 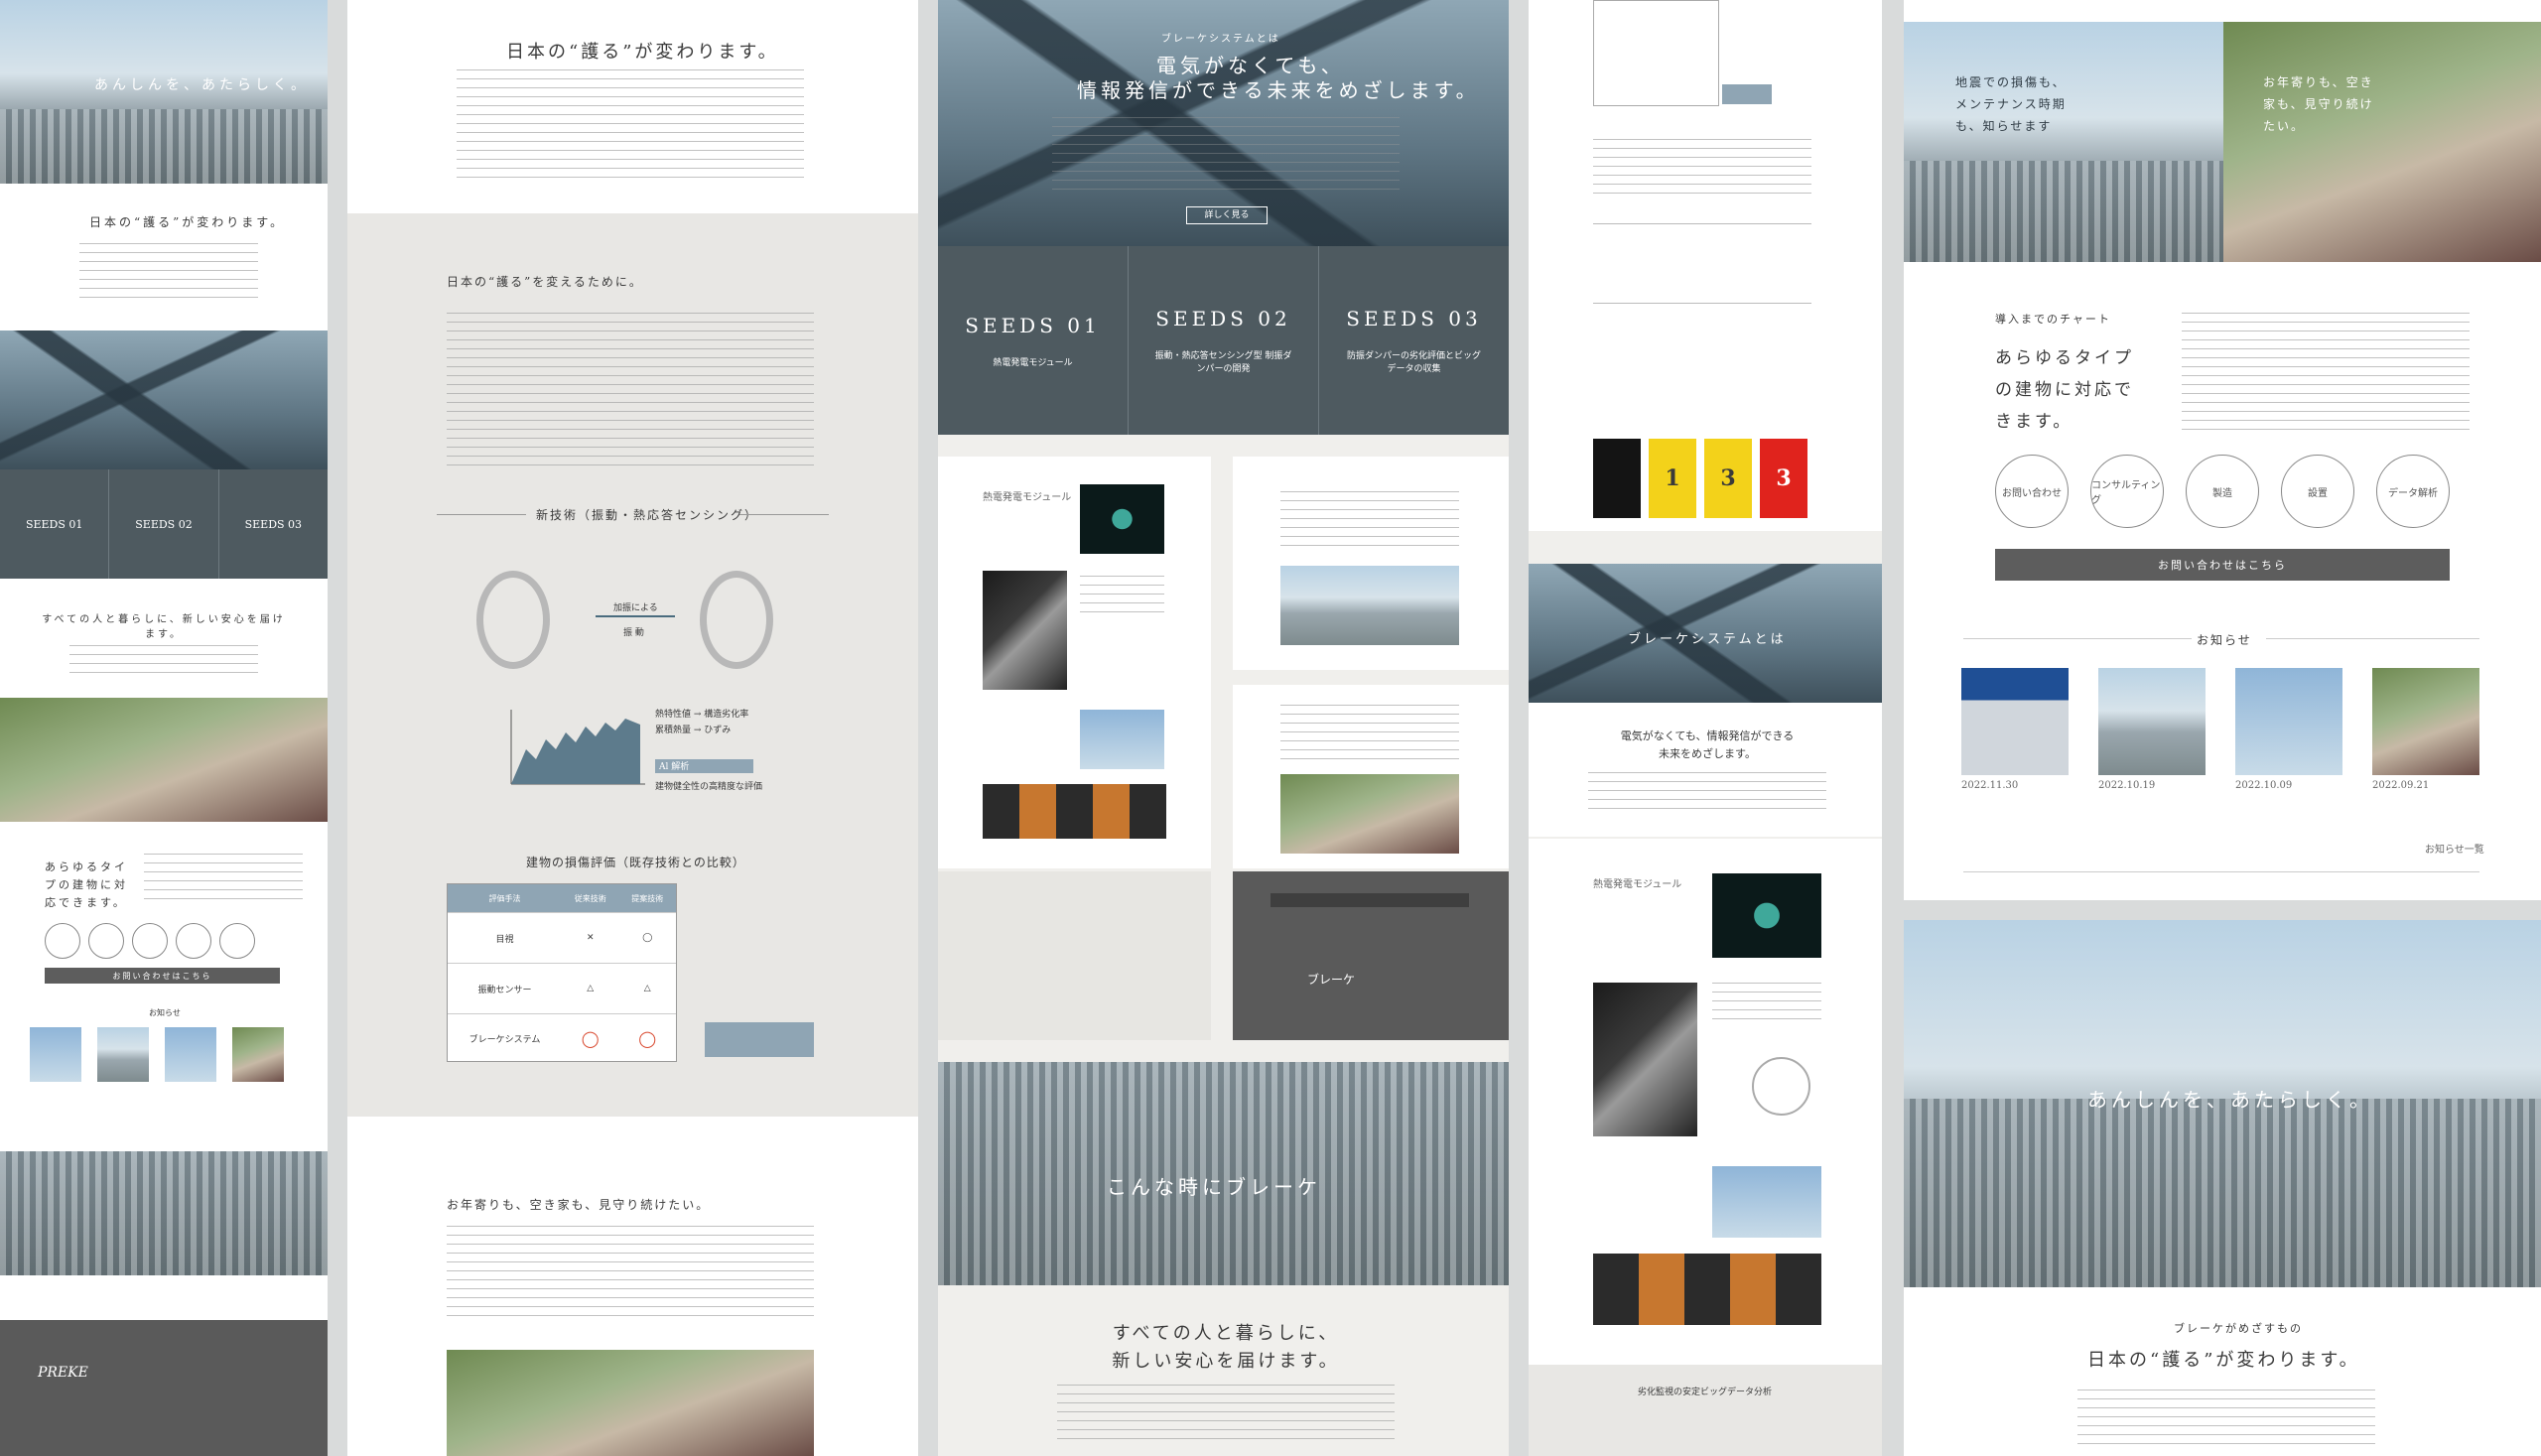 What do you see at coordinates (630, 1403) in the screenshot?
I see `elderly-image` at bounding box center [630, 1403].